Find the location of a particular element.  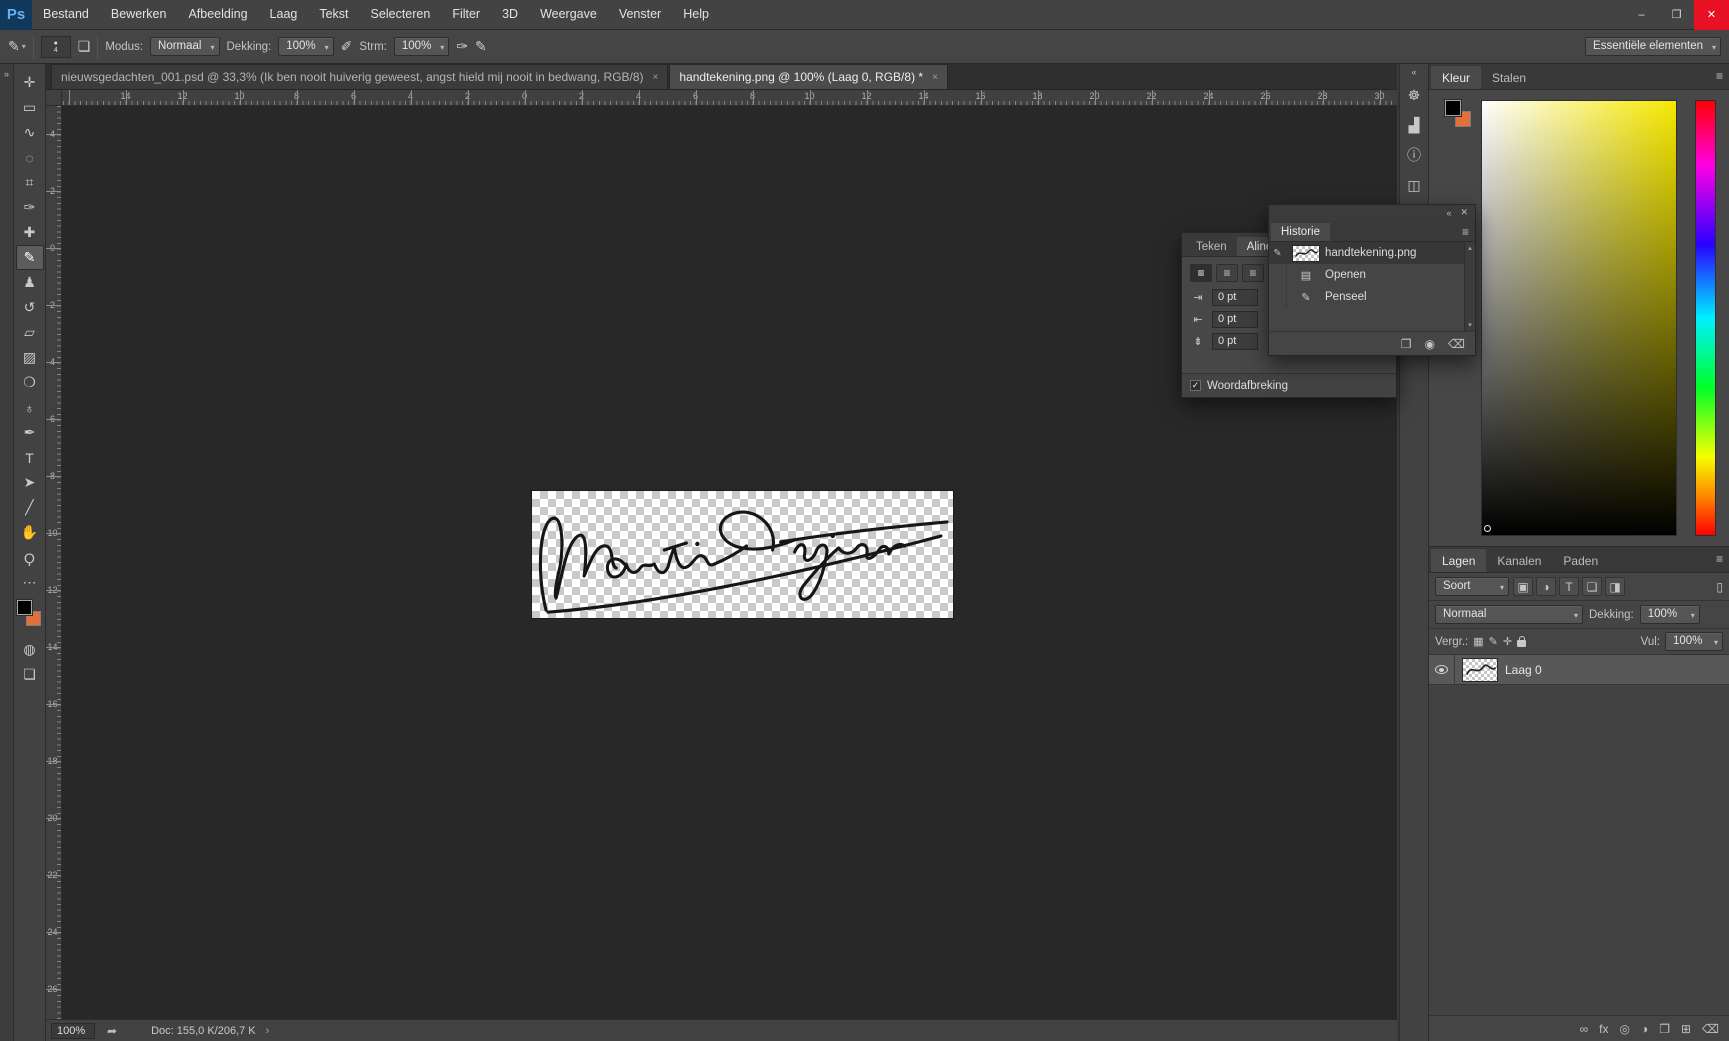

new-document-from-state-button: ❐ is located at coordinates (1406, 344).